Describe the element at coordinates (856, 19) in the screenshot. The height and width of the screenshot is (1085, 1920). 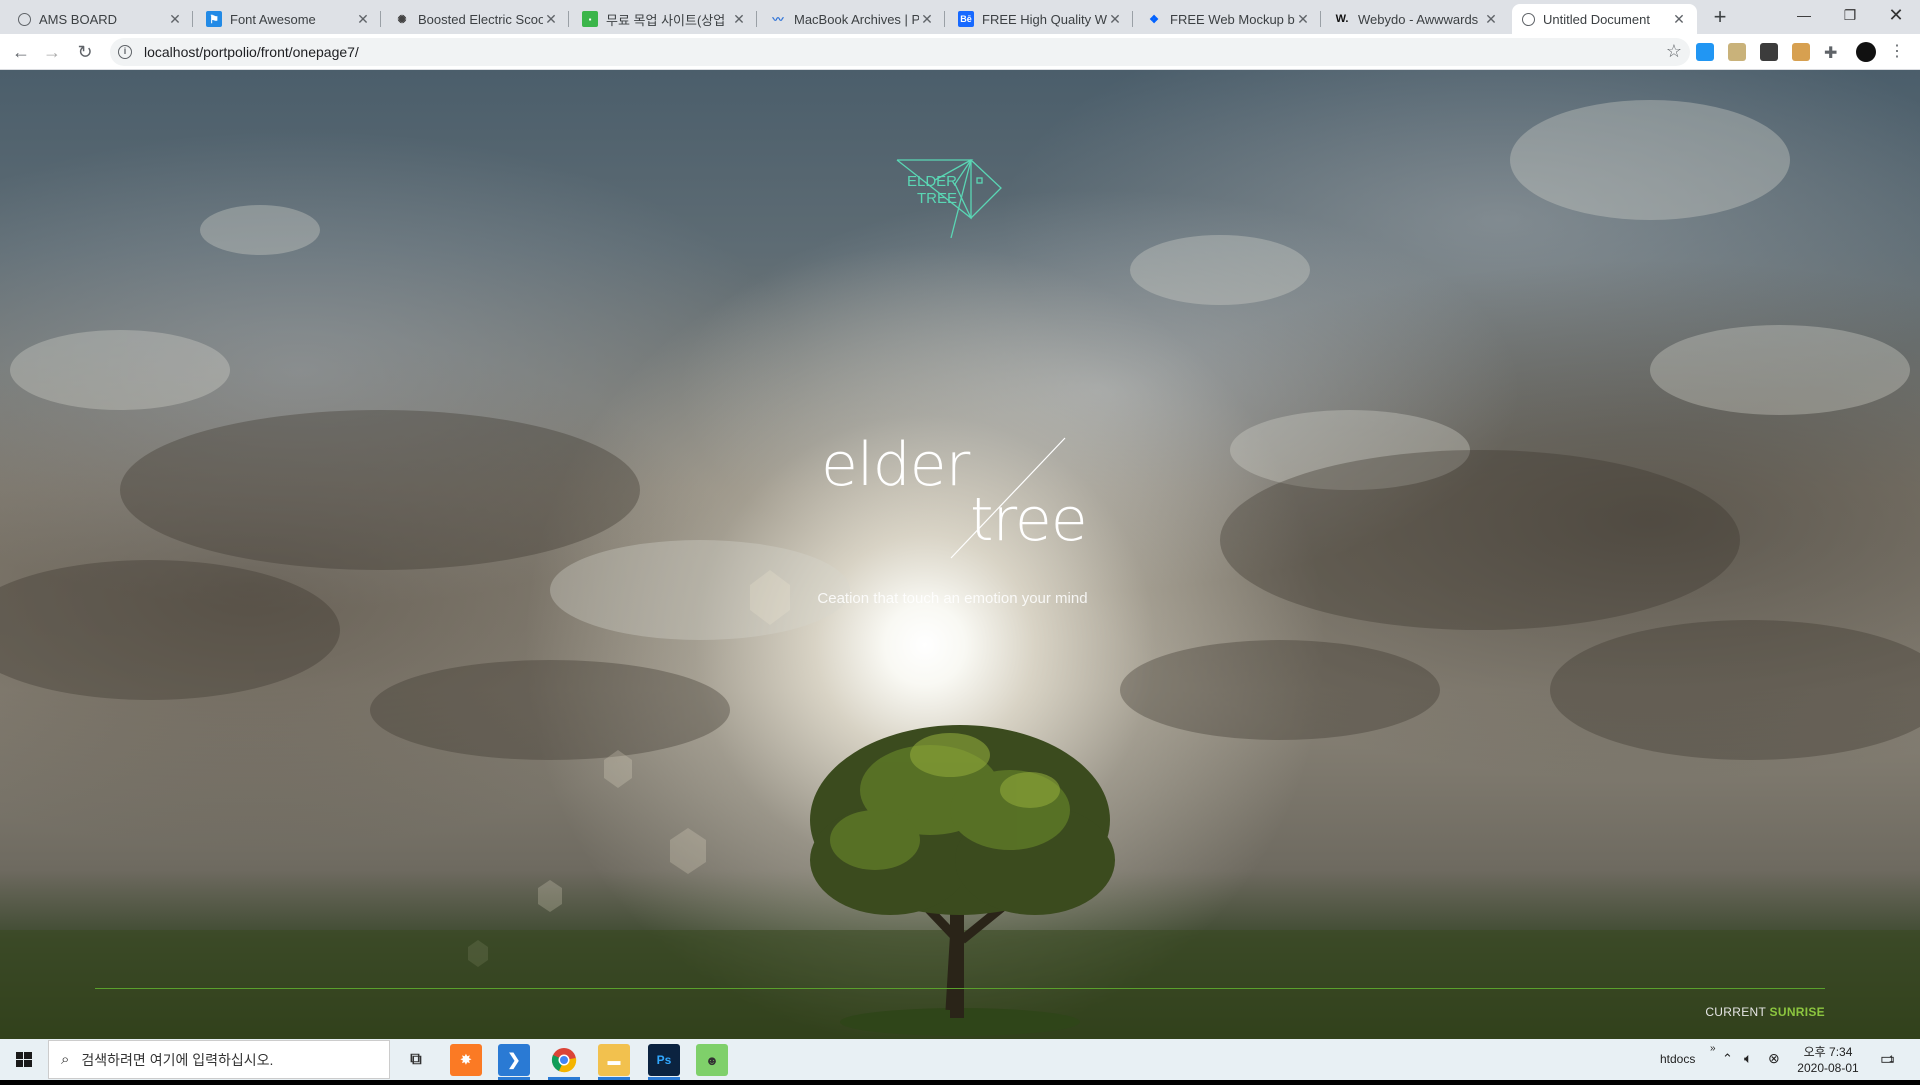
I see `tab-title: MacBook Archives | Pa` at that location.